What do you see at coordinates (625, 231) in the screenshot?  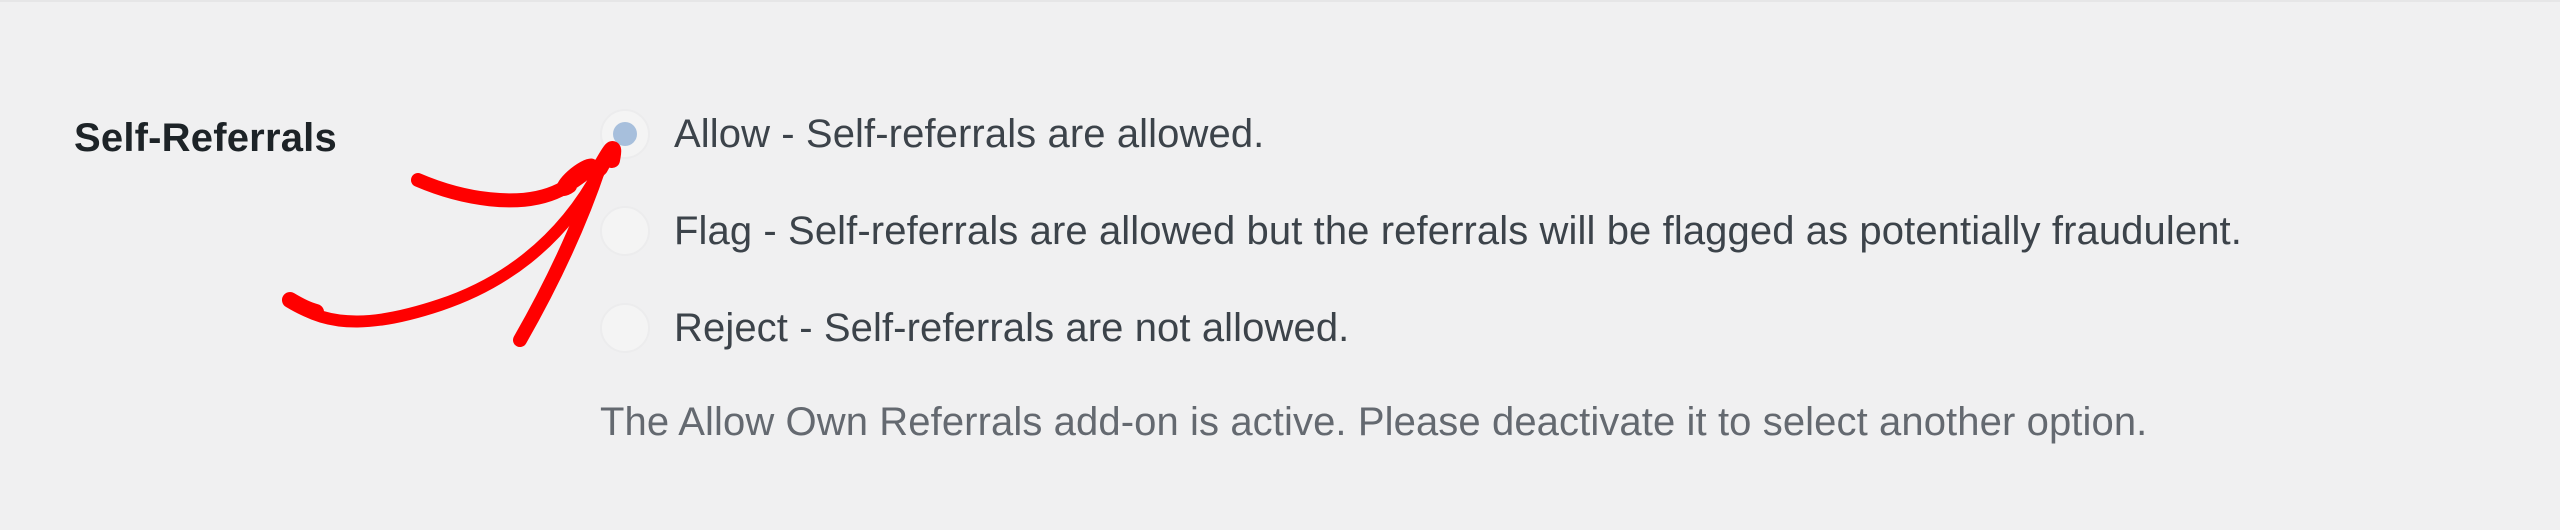 I see `radio-flag` at bounding box center [625, 231].